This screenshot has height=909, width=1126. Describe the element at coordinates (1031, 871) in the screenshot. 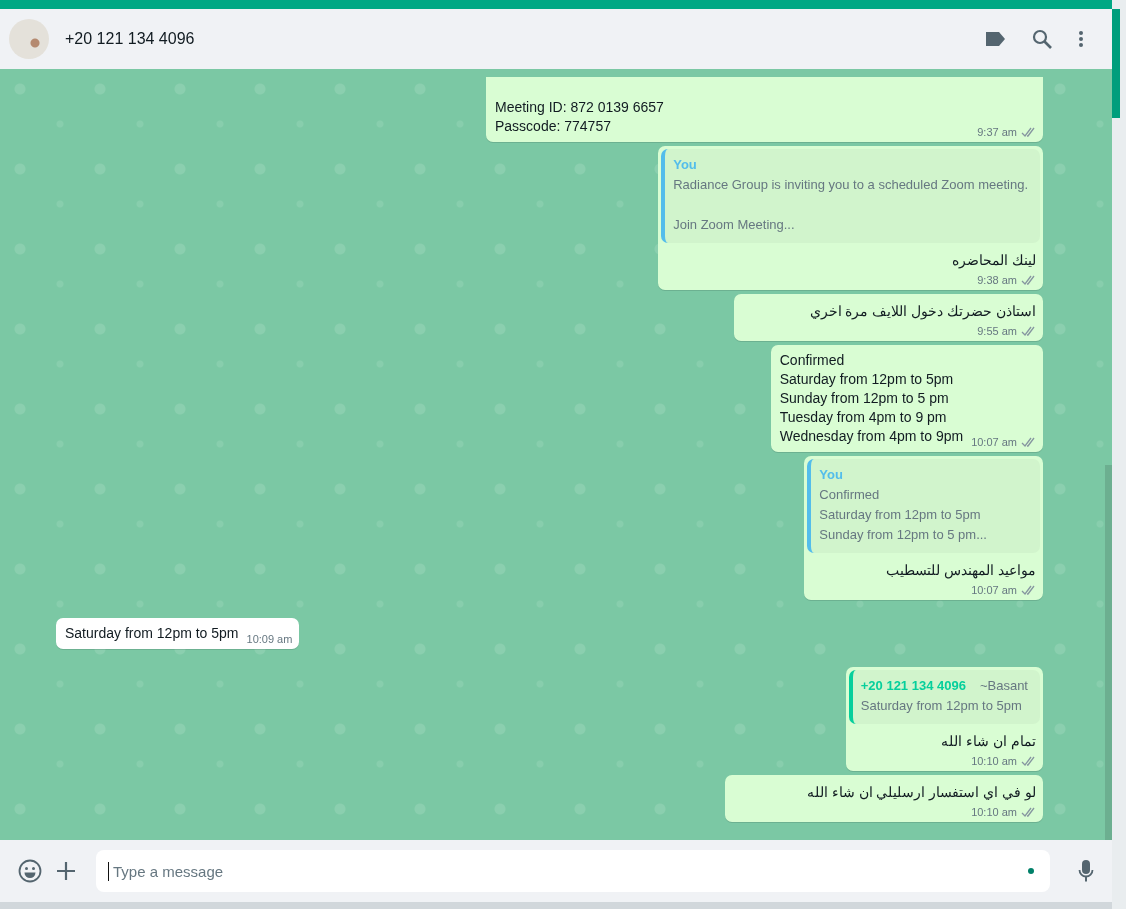

I see `status-dot-icon` at that location.